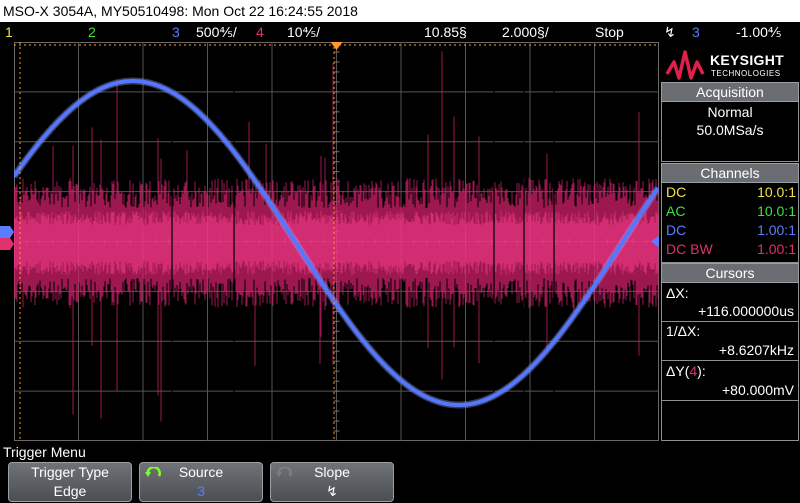 This screenshot has width=800, height=503. I want to click on acquisition-box: Normal 50.0MSa/s, so click(730, 132).